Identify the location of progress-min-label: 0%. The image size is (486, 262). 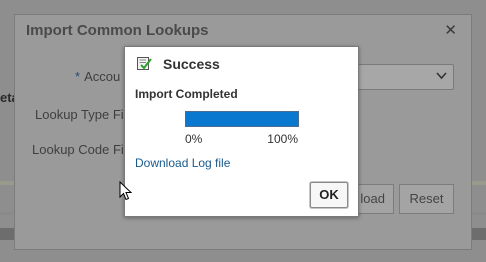
(194, 139).